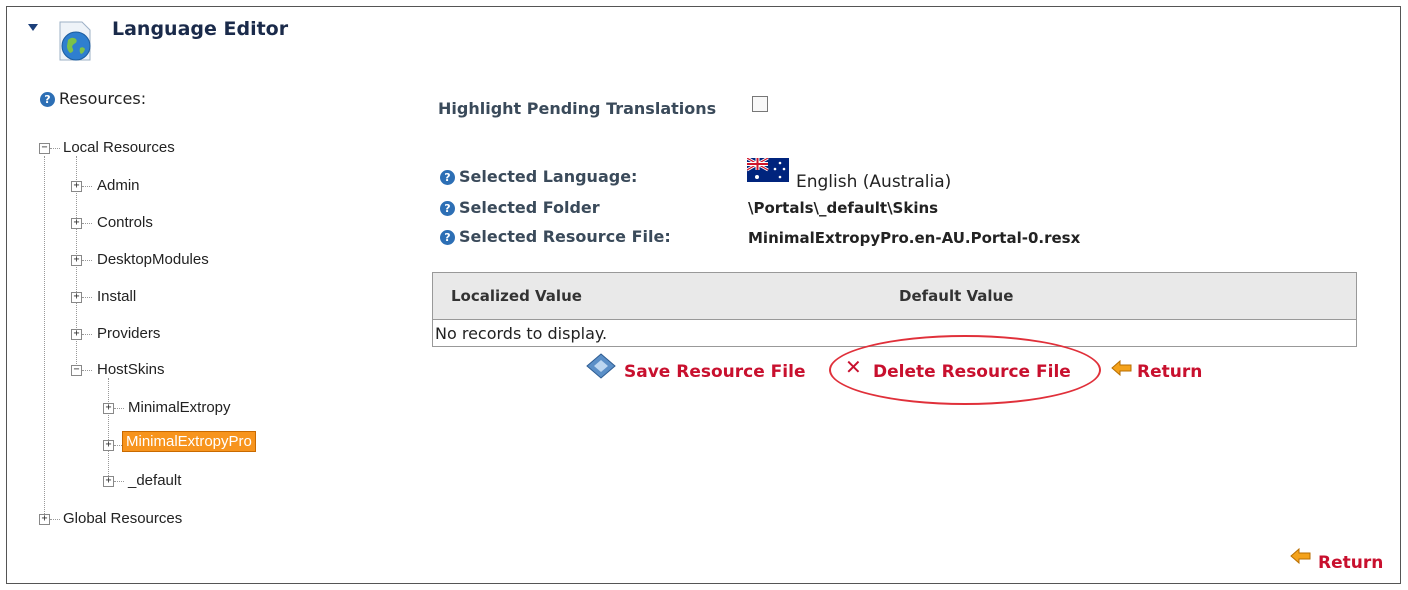  I want to click on tree-toggle-providers: +, so click(76, 334).